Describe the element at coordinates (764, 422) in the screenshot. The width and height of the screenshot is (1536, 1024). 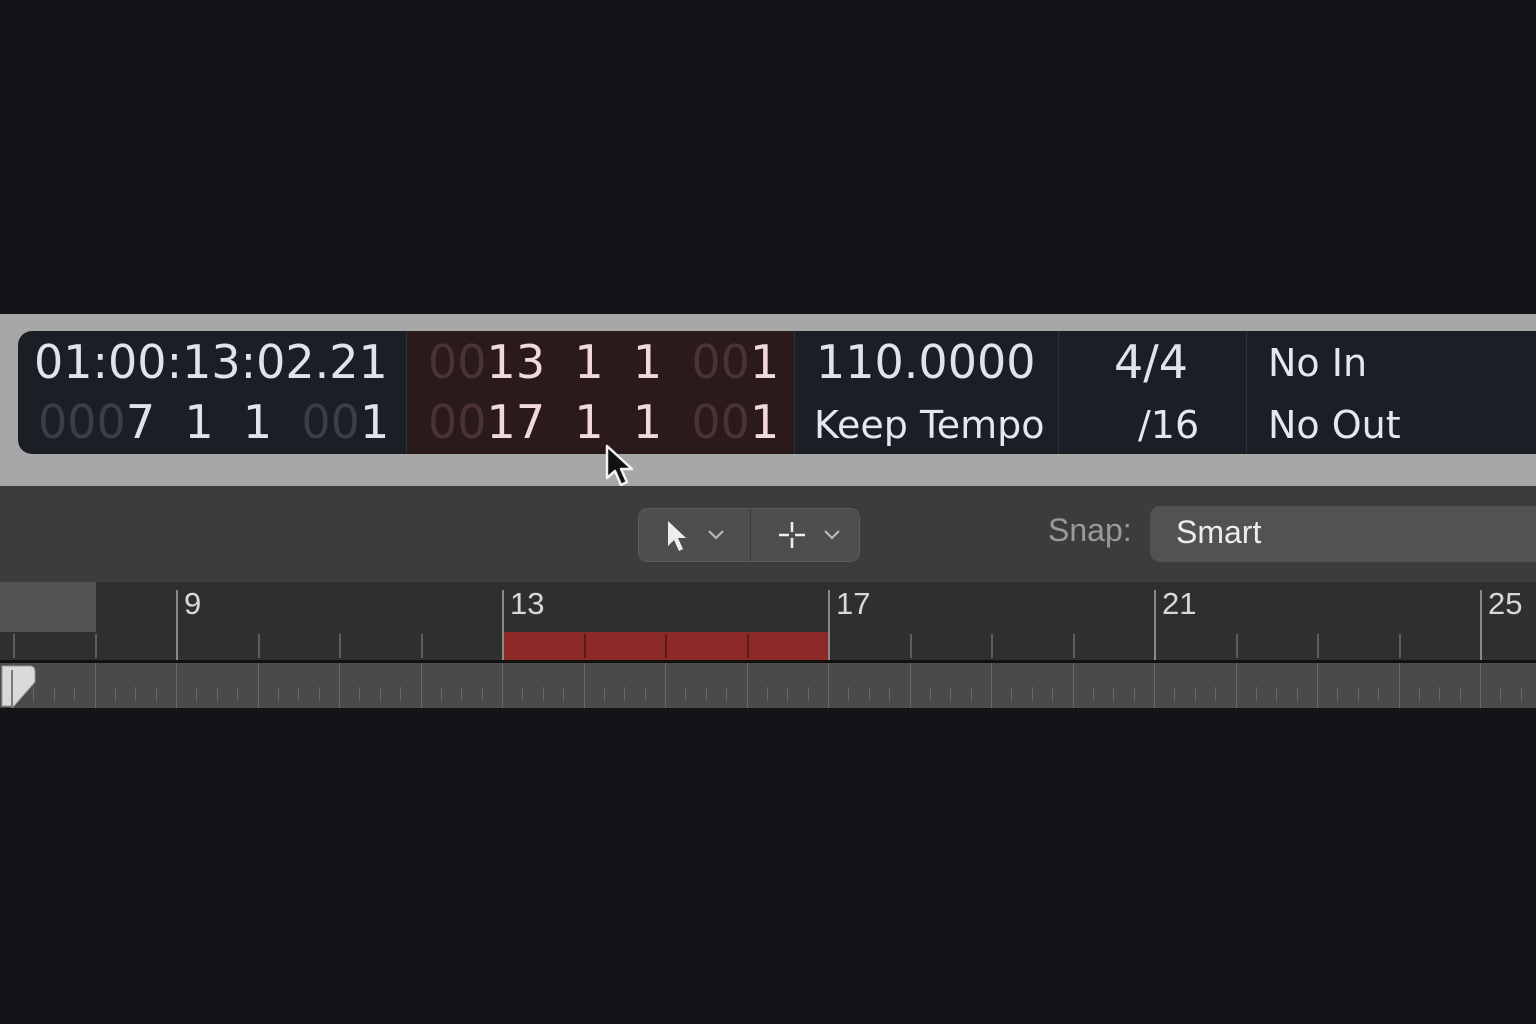
I see `cycle-right-tick: 1` at that location.